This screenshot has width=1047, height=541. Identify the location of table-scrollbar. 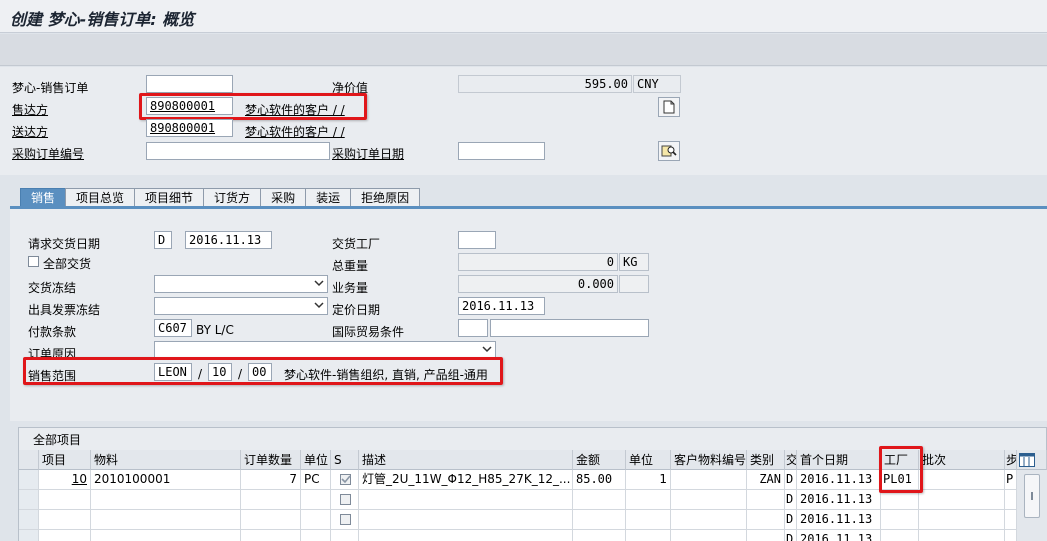
(1032, 505).